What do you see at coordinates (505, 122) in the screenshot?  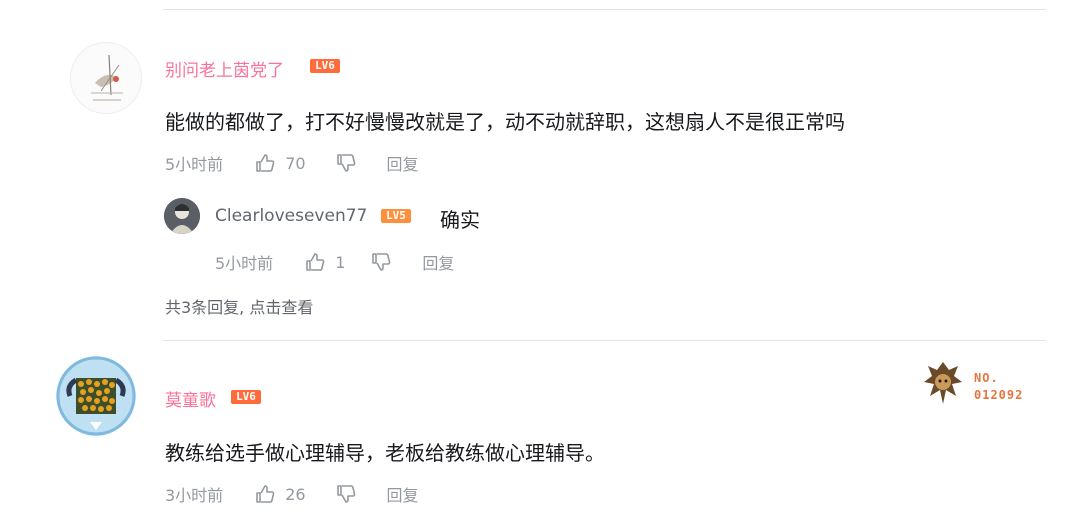 I see `comment-text: 能做的都做了，打不好慢慢改就是了，动不动就辞职，这想扇人不是很正常吗` at bounding box center [505, 122].